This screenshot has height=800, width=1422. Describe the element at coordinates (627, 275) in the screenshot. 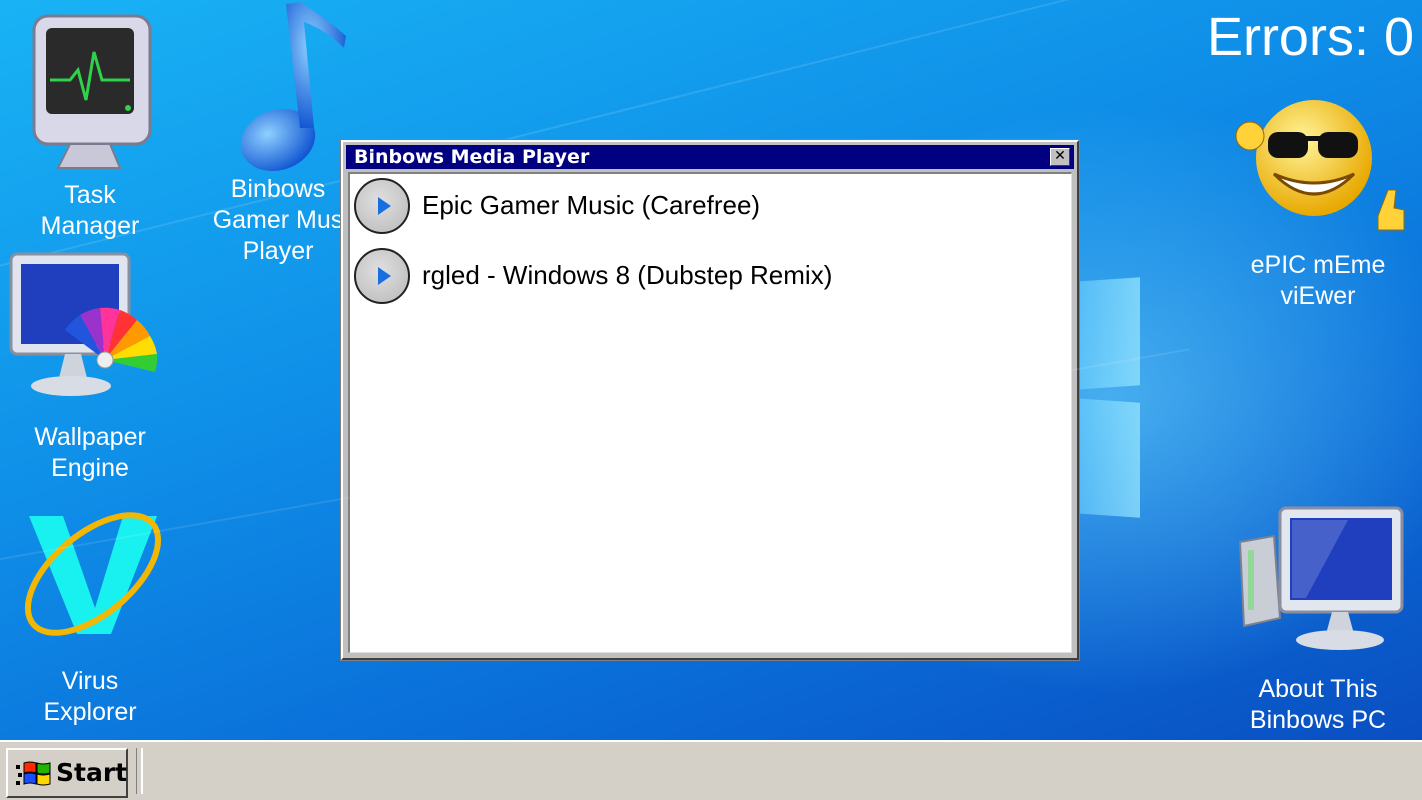

I see `track-title: rgled - Windows 8 (Dubstep Remix)` at that location.